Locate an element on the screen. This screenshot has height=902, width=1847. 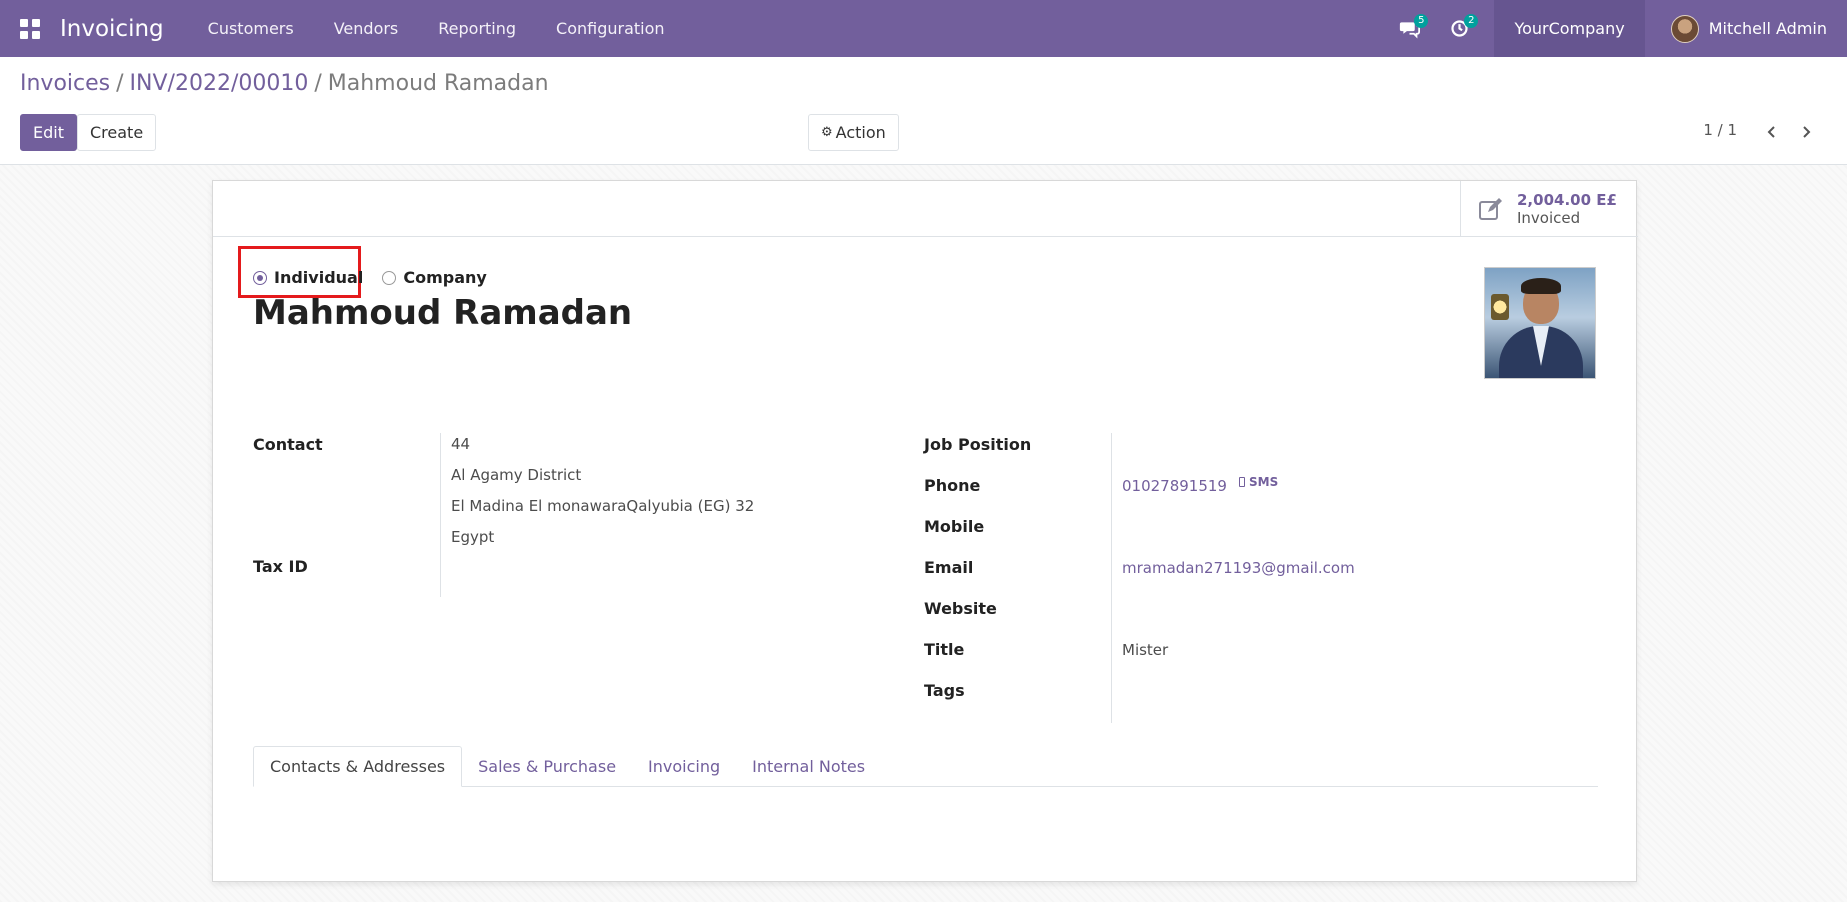
breadcrumb-invoices: Invoices is located at coordinates (65, 83).